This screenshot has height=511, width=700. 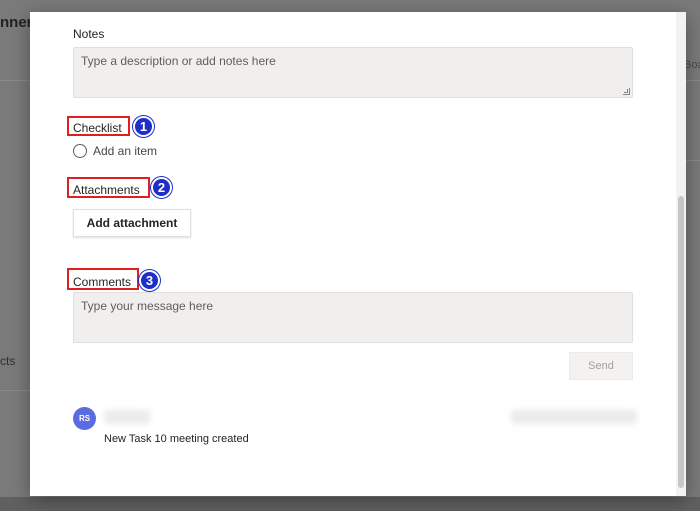 I want to click on comment-input: Type your message here, so click(x=353, y=317).